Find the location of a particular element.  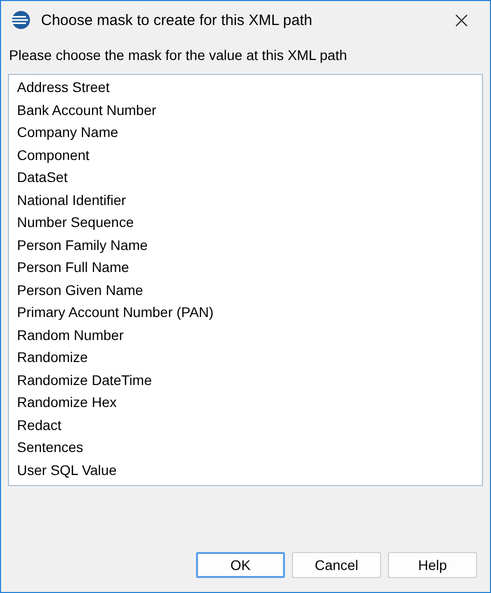

list-item: DataSet is located at coordinates (245, 177).